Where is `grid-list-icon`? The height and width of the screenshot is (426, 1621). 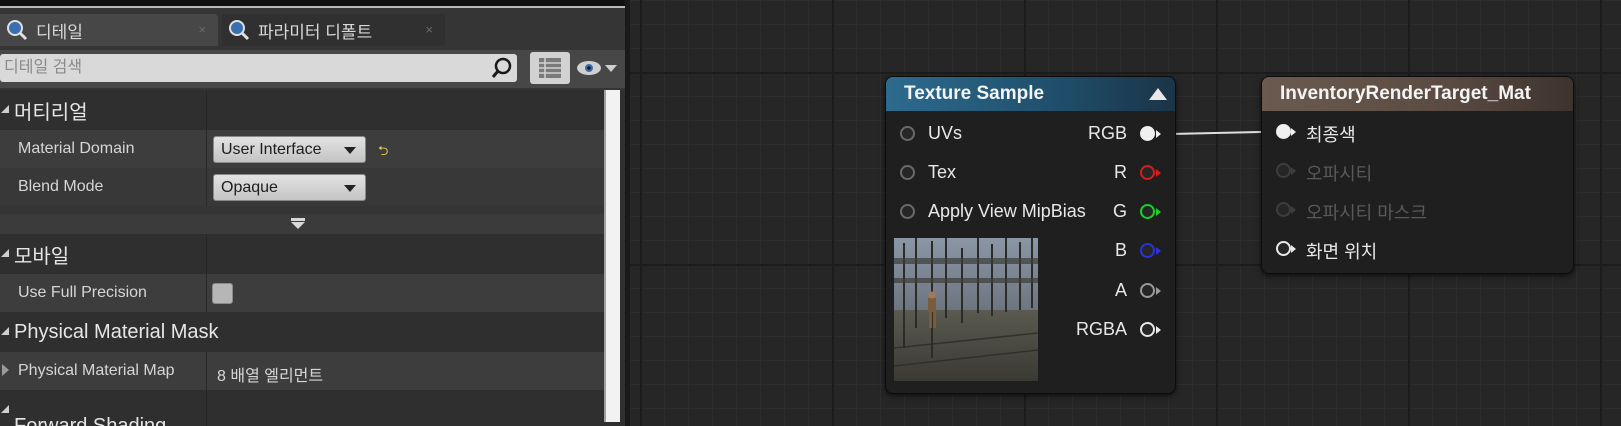
grid-list-icon is located at coordinates (550, 68).